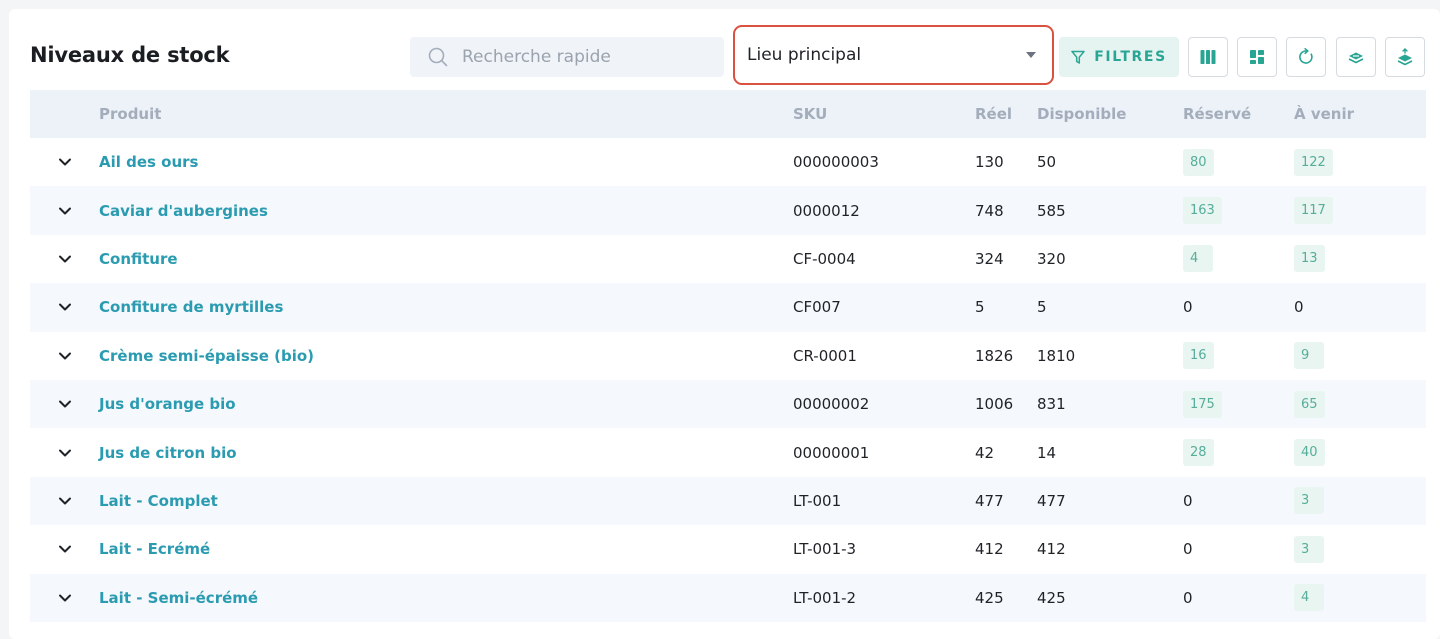 The image size is (1440, 639). What do you see at coordinates (1202, 404) in the screenshot?
I see `reserved-badge: 175` at bounding box center [1202, 404].